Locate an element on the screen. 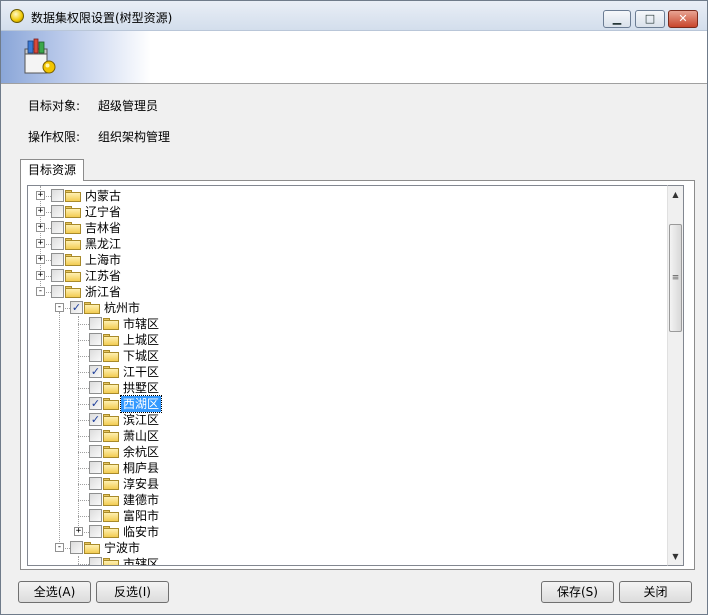 This screenshot has width=708, height=615. tree-node: - ✓ 杭州市 is located at coordinates (347, 308).